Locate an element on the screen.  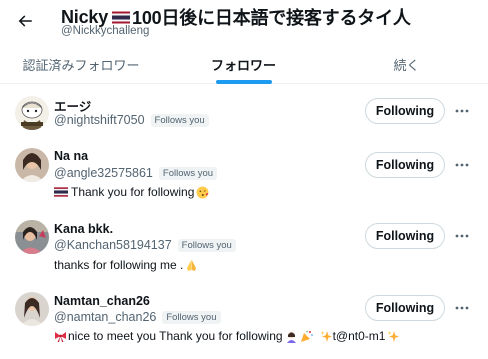
tab-following: 続く is located at coordinates (406, 64).